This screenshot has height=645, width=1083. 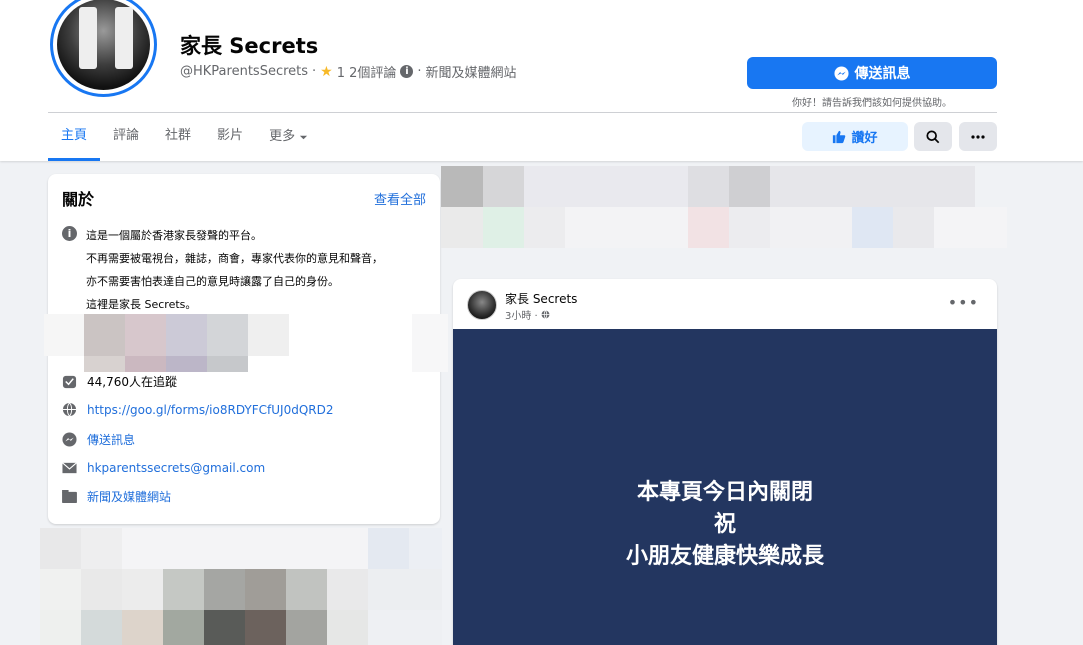 I want to click on search-button, so click(x=933, y=136).